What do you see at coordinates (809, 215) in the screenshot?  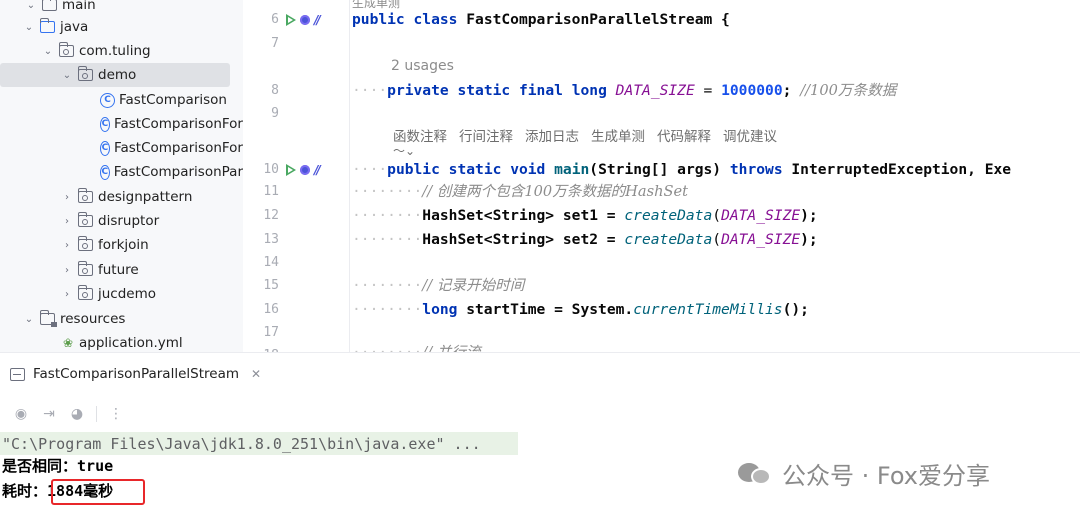 I see `code-text: );` at bounding box center [809, 215].